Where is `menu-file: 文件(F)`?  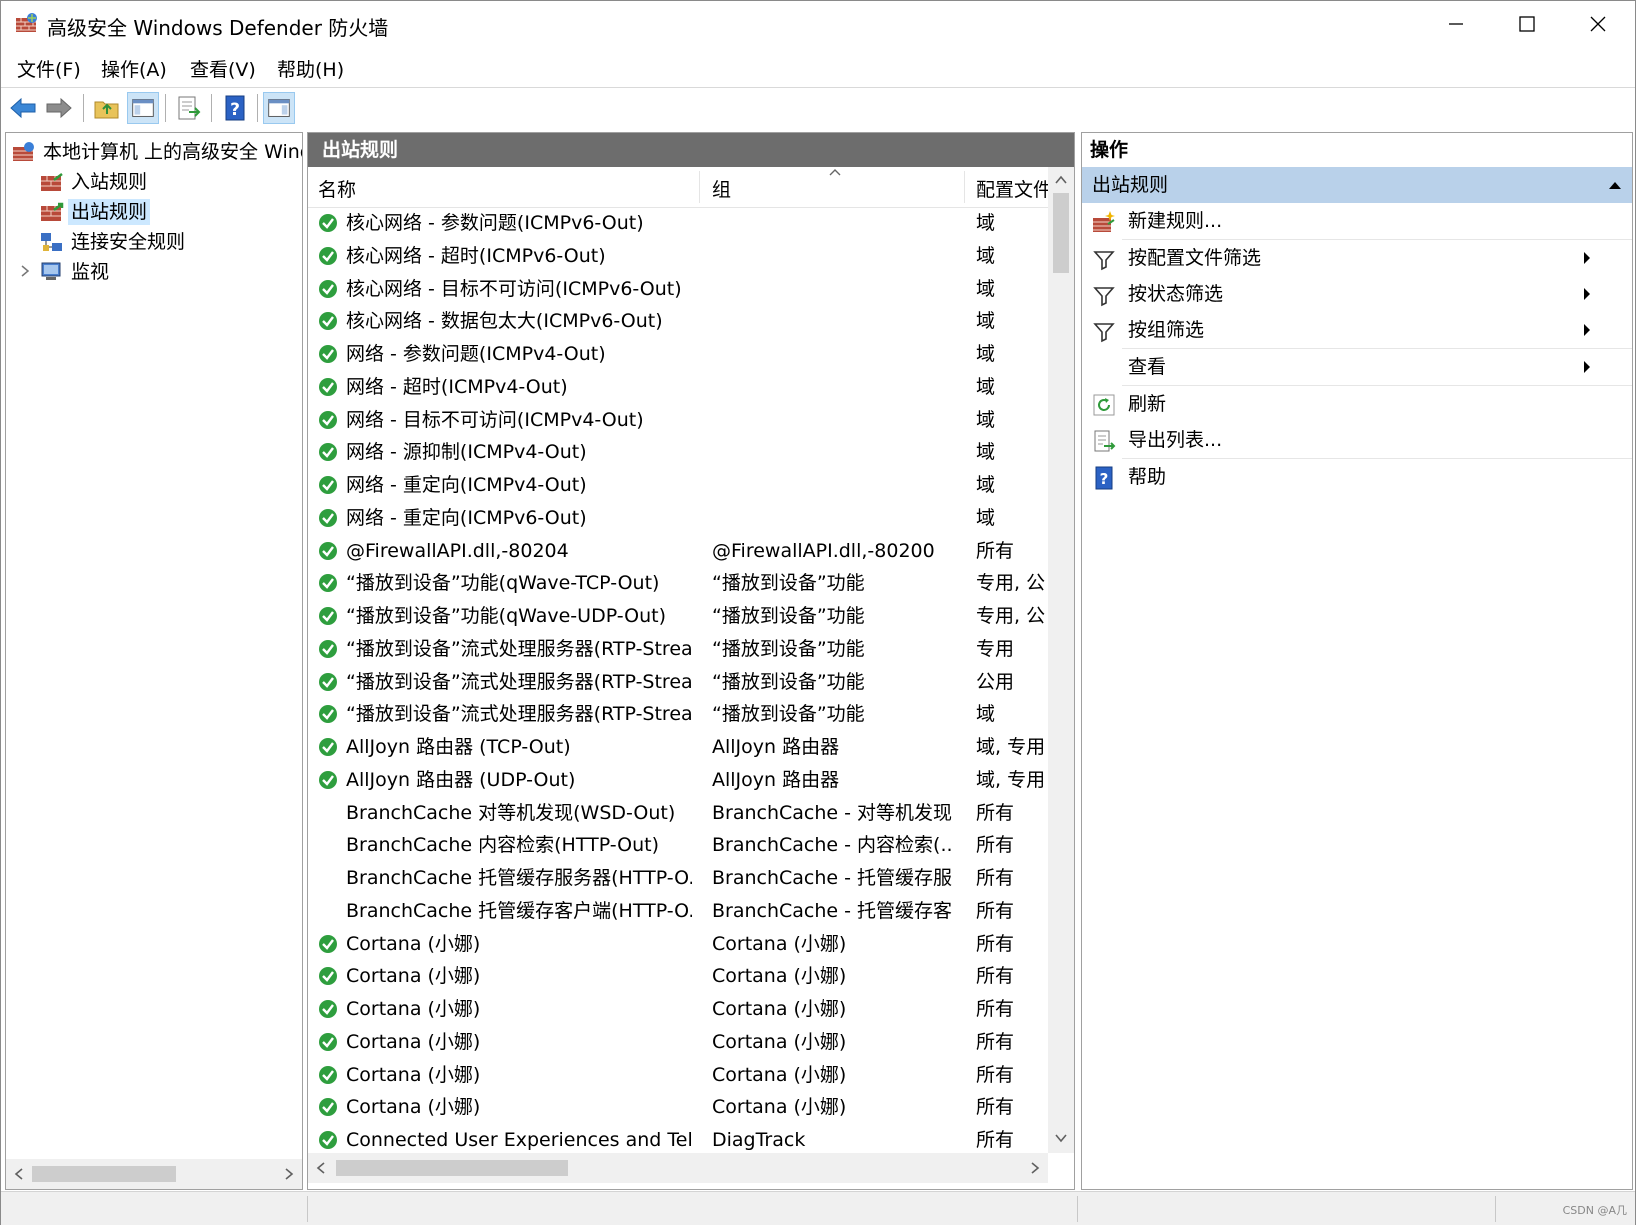 menu-file: 文件(F) is located at coordinates (49, 68).